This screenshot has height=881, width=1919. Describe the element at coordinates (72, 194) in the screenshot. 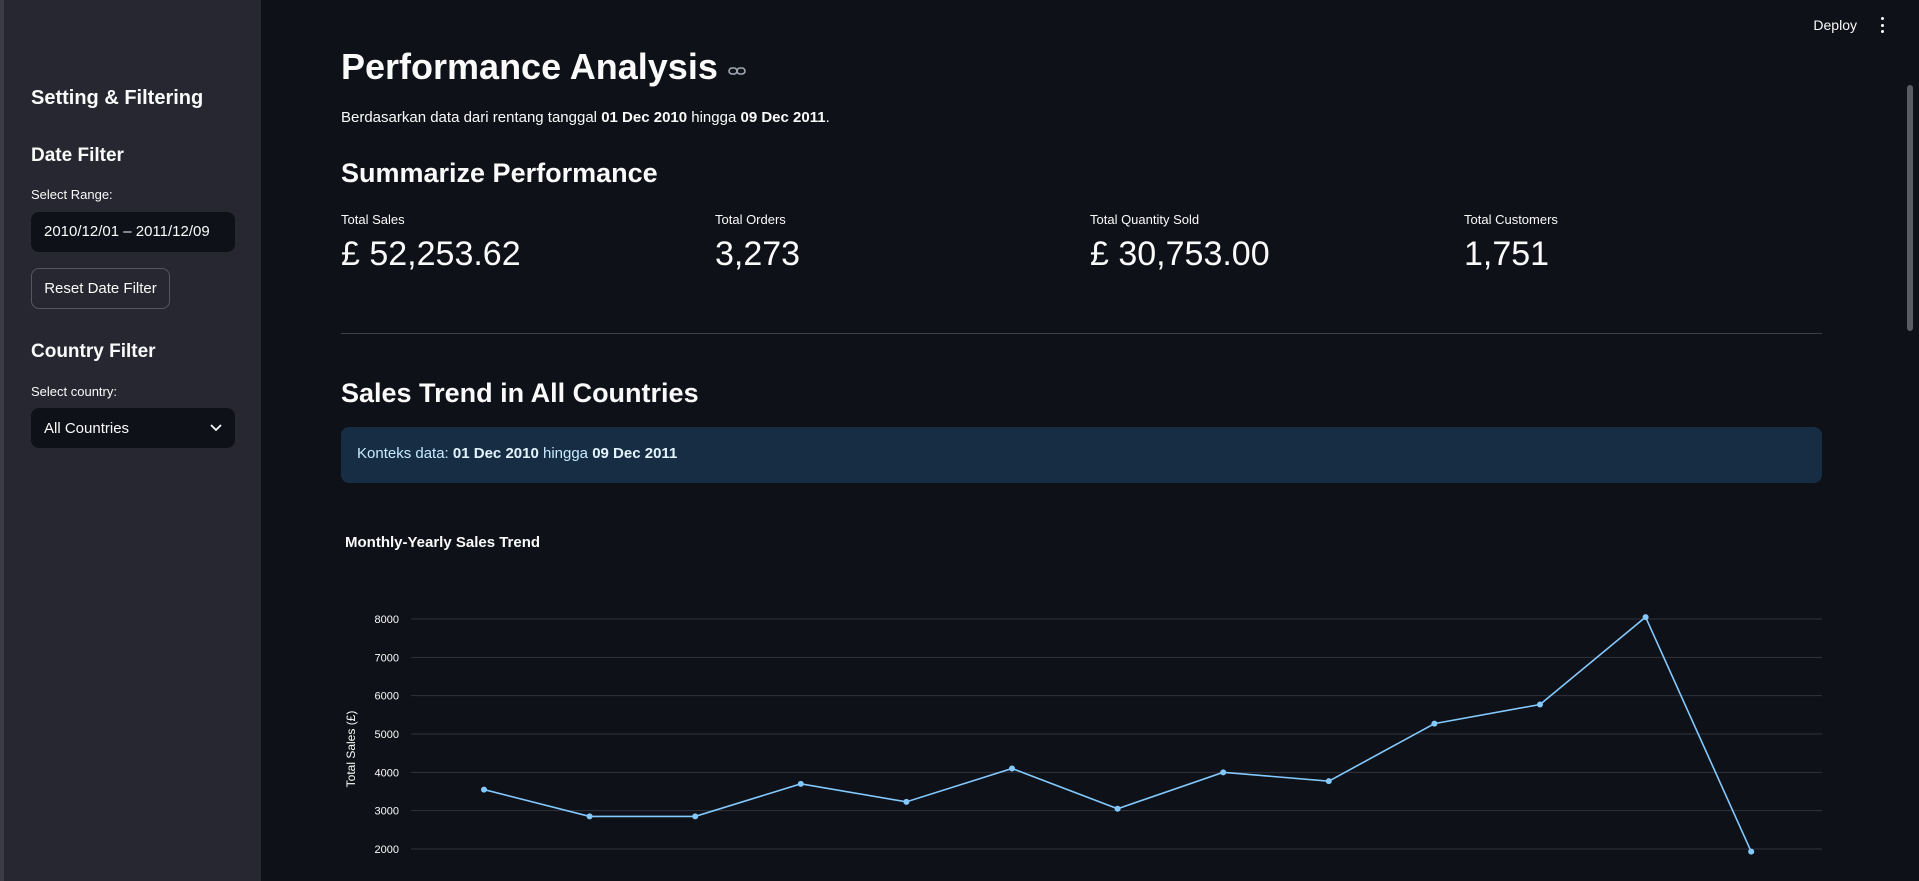

I see `date-range-label: Select Range:` at that location.